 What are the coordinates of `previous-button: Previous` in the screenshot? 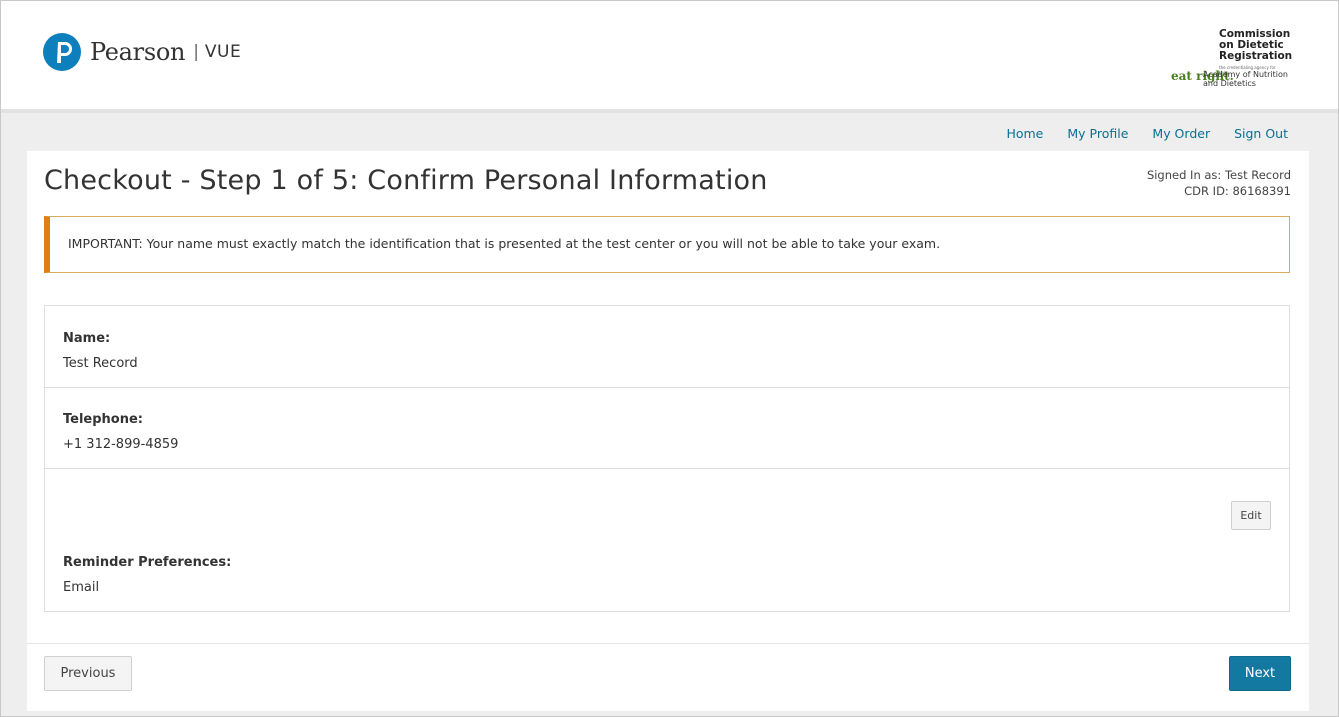 It's located at (88, 673).